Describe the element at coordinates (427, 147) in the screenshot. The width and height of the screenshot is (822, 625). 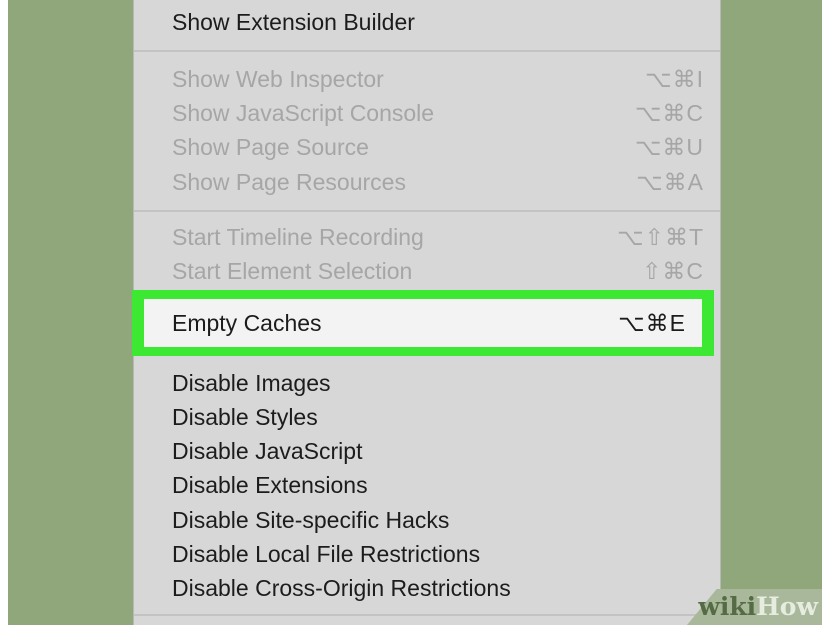
I see `menu-item-show-page-source: Show Page Source ⌥⌘U` at that location.